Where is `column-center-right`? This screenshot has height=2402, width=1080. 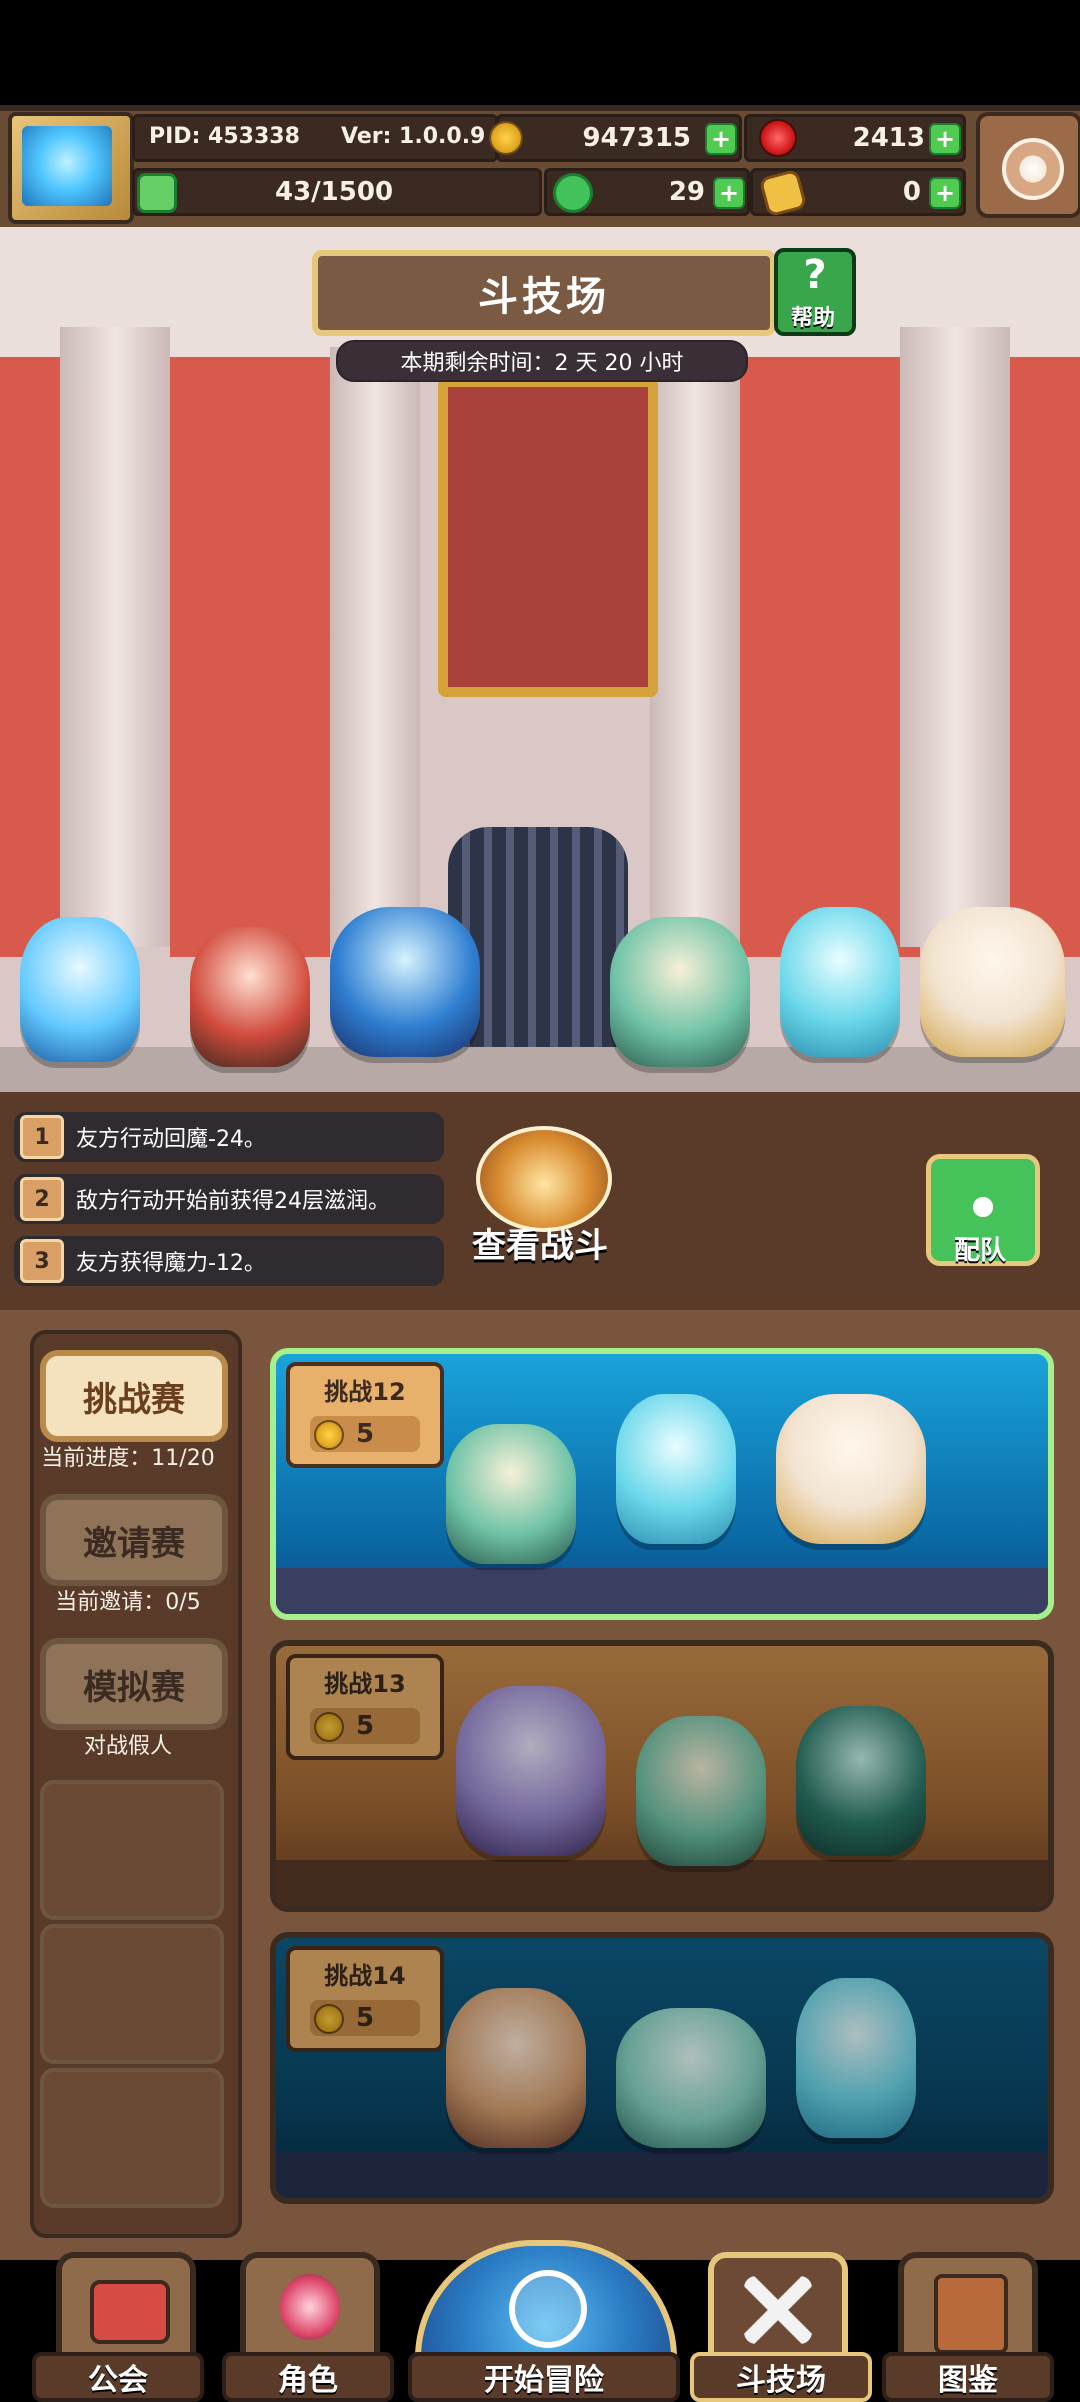
column-center-right is located at coordinates (695, 652).